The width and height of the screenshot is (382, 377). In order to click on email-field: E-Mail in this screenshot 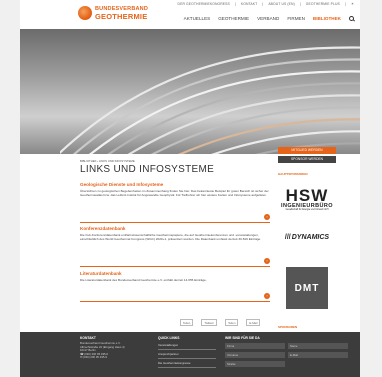, I will do `click(318, 355)`.